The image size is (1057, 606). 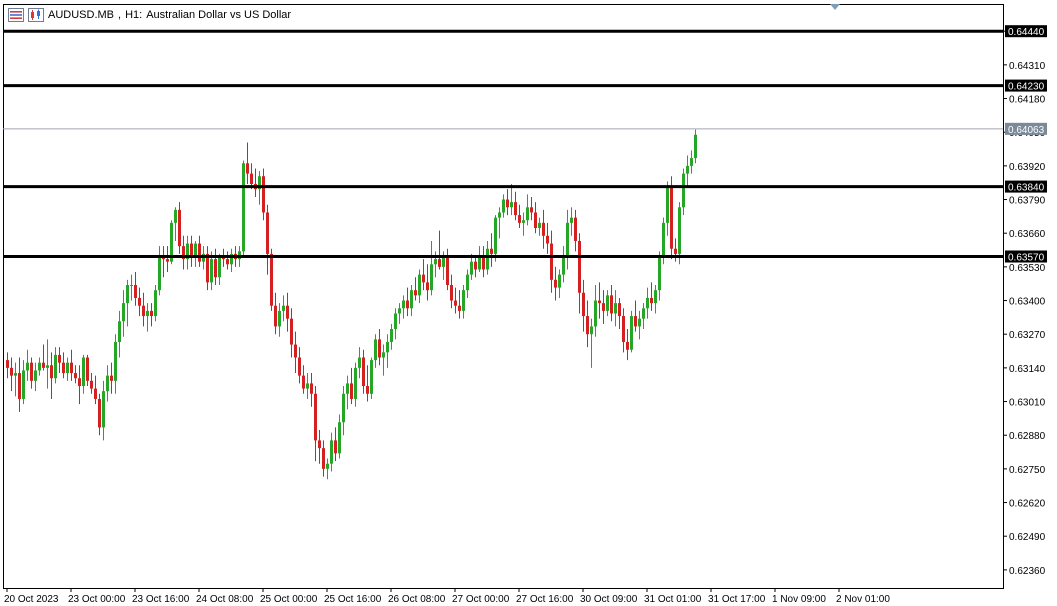 I want to click on y-axis-tick-label: 0.63920, so click(x=1027, y=167).